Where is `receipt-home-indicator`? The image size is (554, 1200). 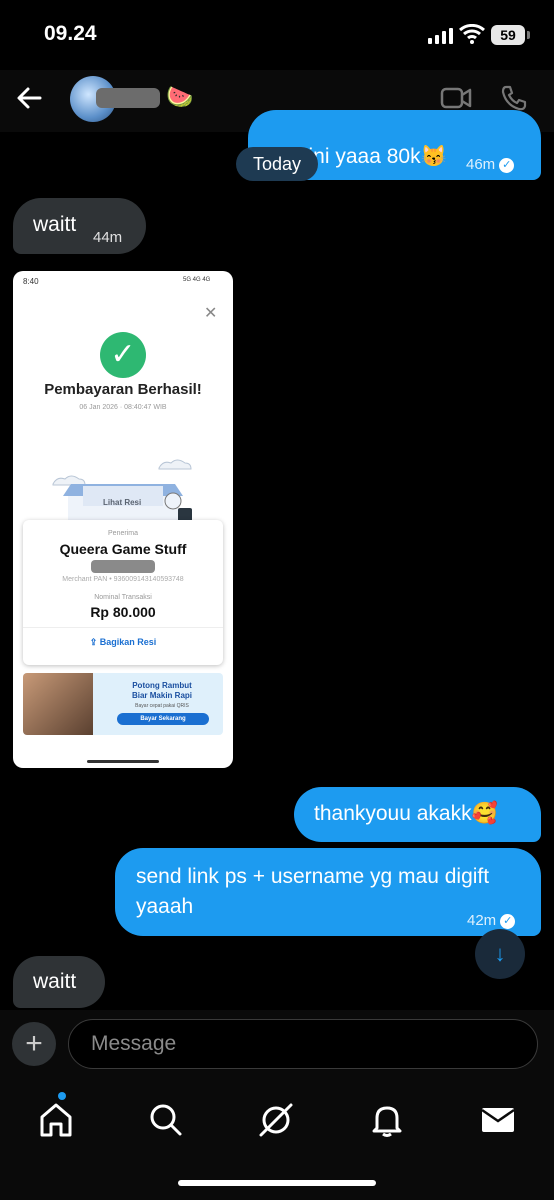
receipt-home-indicator is located at coordinates (123, 761).